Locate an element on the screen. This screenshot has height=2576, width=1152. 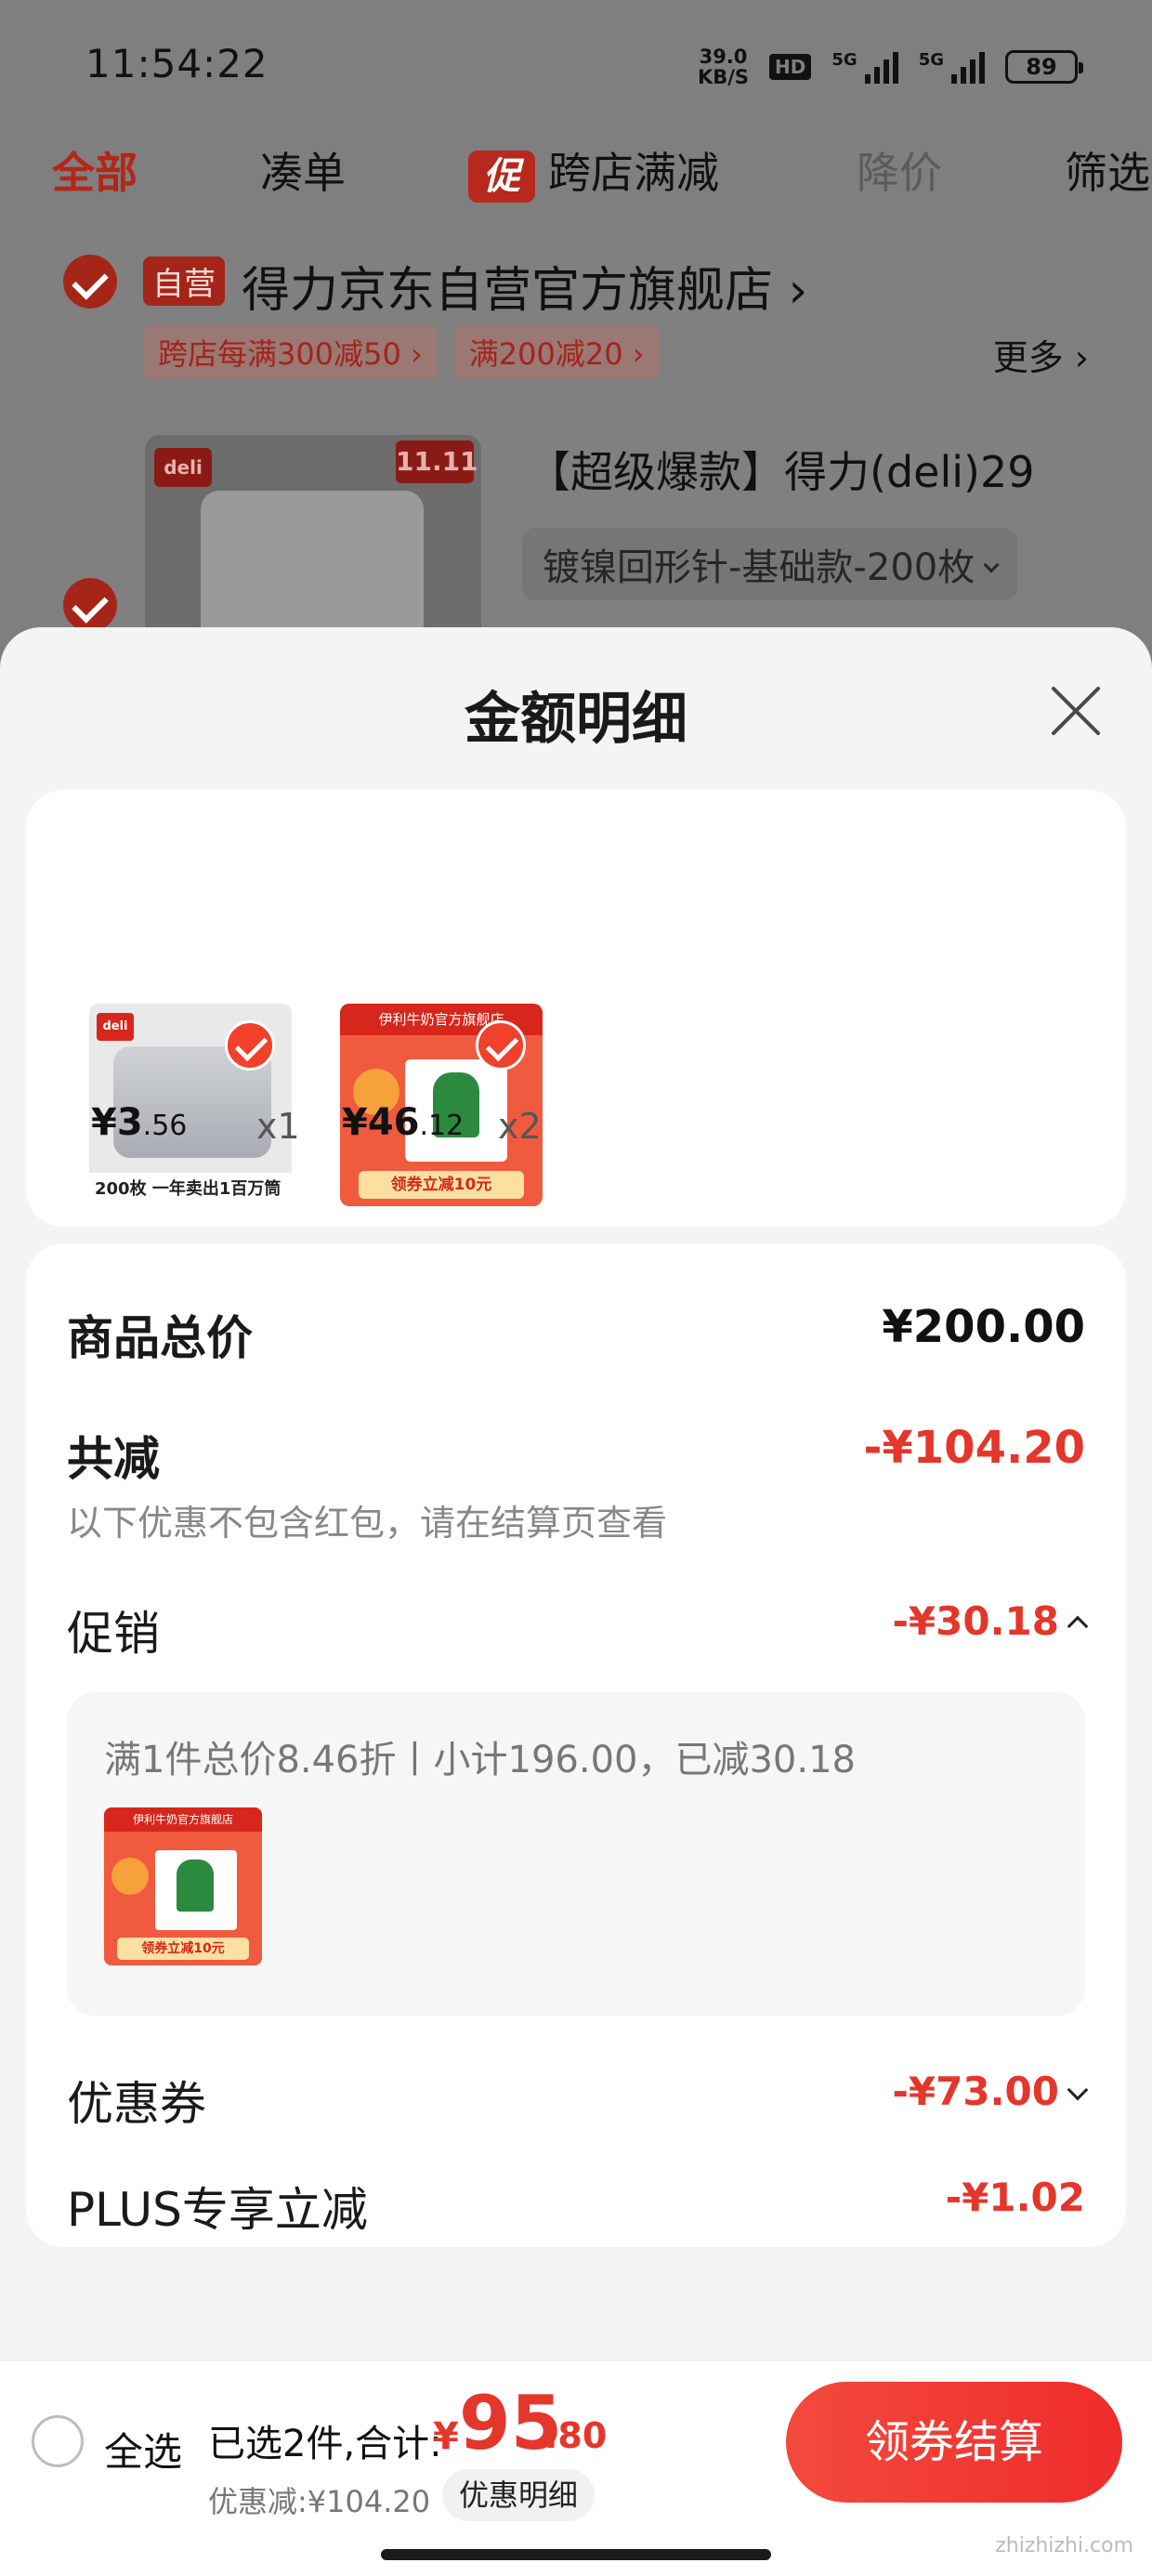
home-indicator is located at coordinates (576, 2554).